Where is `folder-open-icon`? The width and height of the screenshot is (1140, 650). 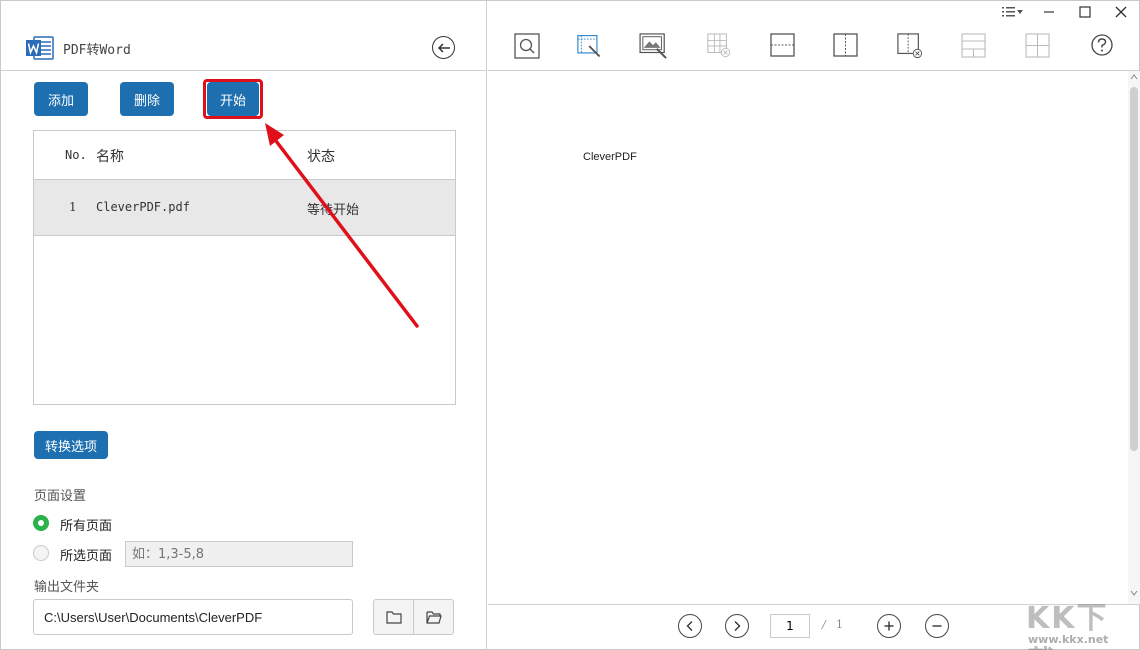 folder-open-icon is located at coordinates (433, 617).